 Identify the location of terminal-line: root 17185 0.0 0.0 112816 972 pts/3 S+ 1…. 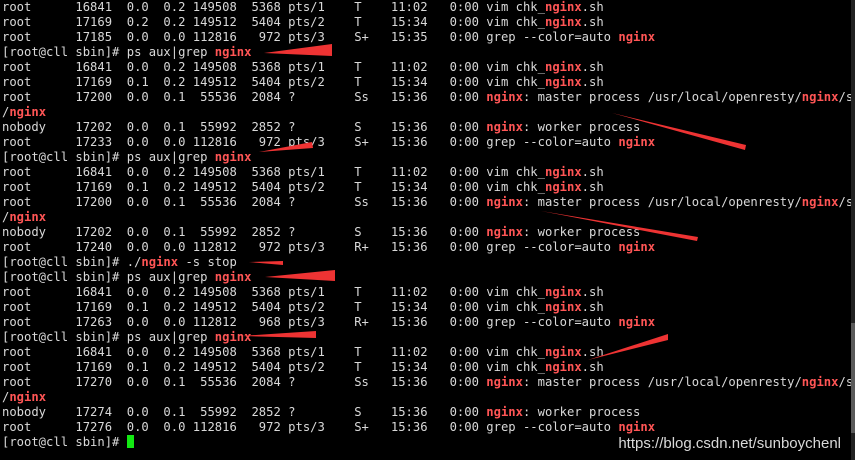
(329, 37).